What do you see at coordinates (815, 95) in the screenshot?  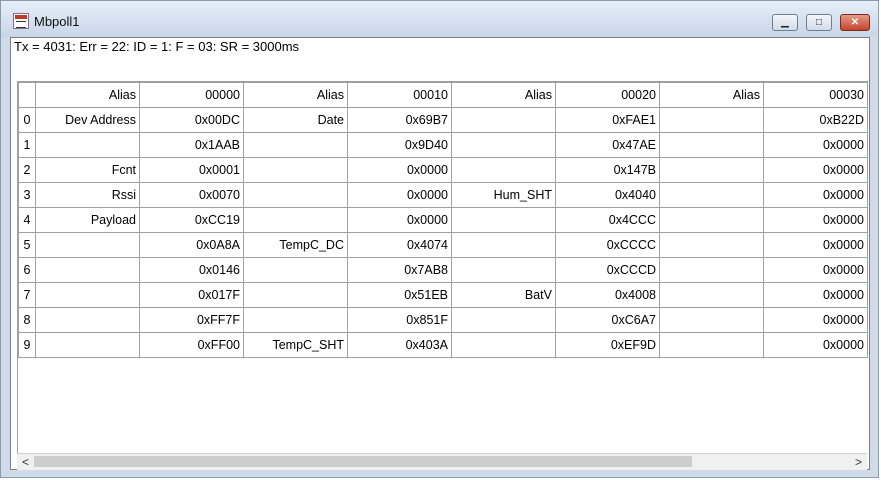 I see `column-header: 00030` at bounding box center [815, 95].